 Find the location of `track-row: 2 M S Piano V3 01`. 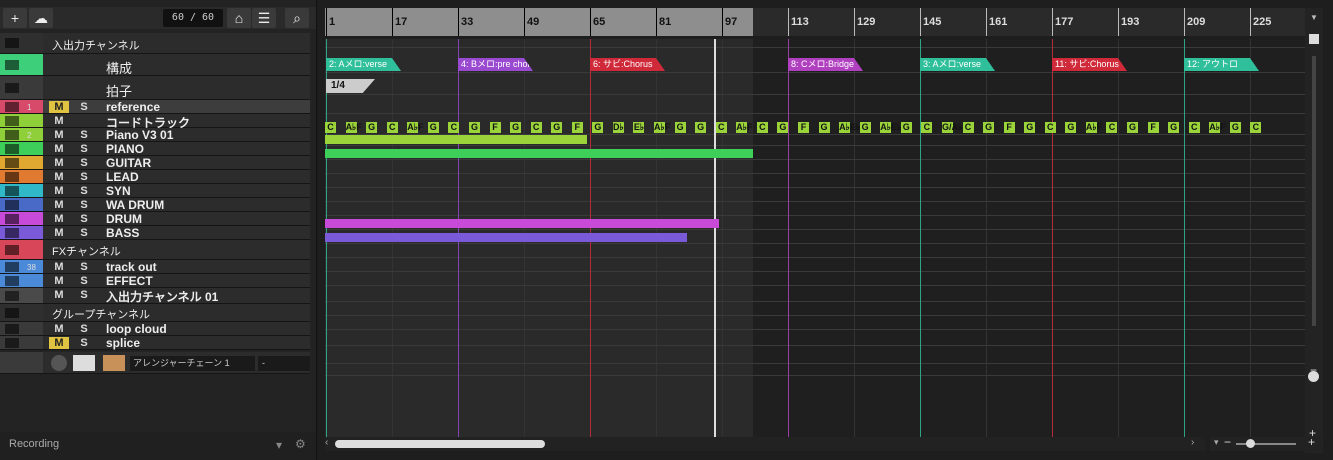

track-row: 2 M S Piano V3 01 is located at coordinates (155, 135).